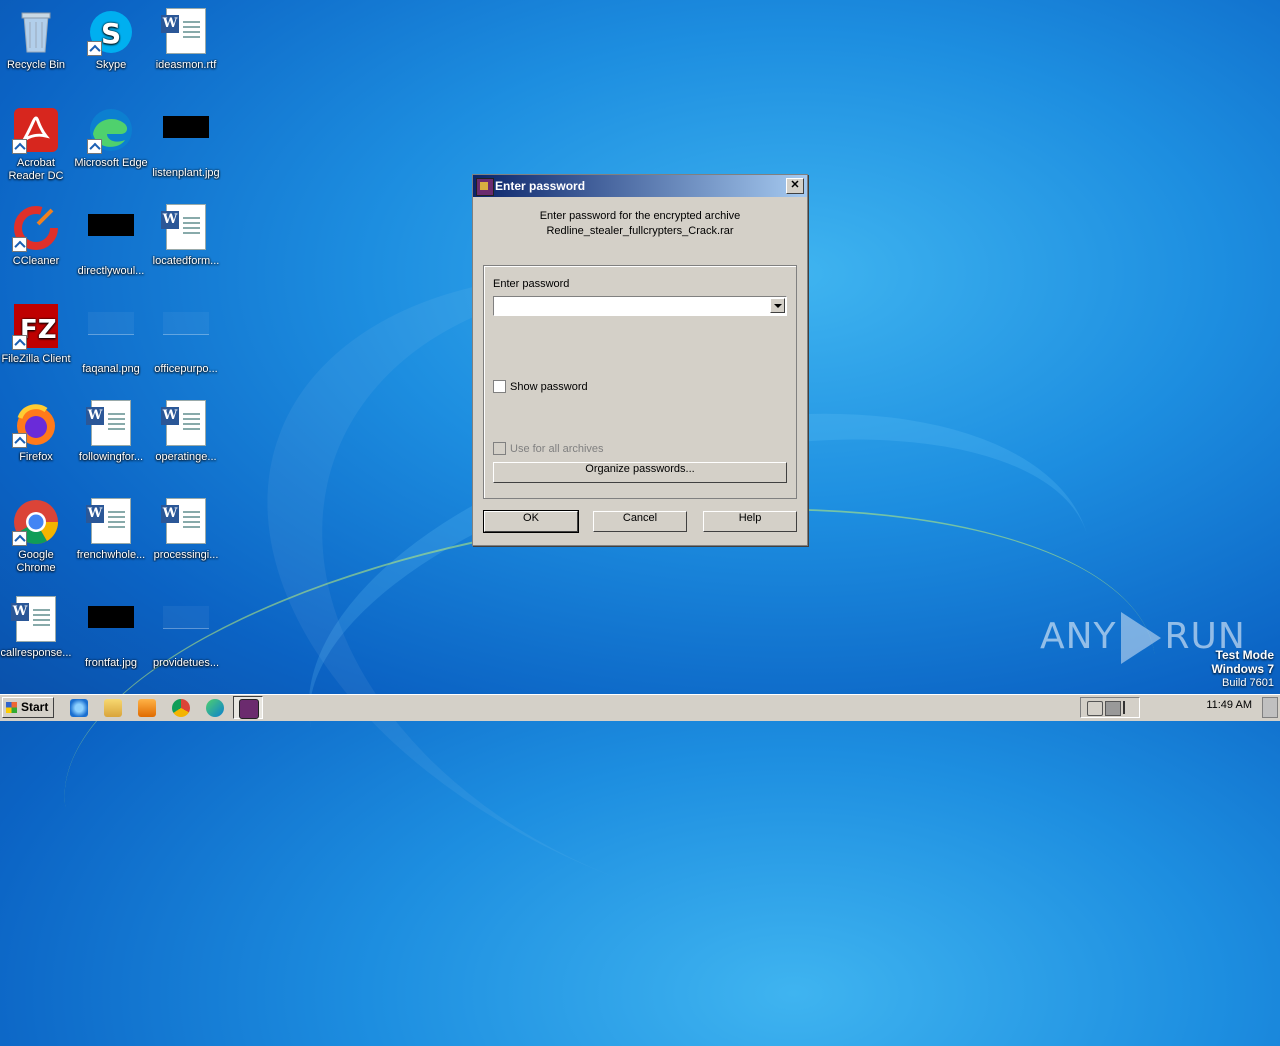 This screenshot has height=1046, width=1280. I want to click on desktop-icon-filezilla: FZ FileZilla Client, so click(37, 332).